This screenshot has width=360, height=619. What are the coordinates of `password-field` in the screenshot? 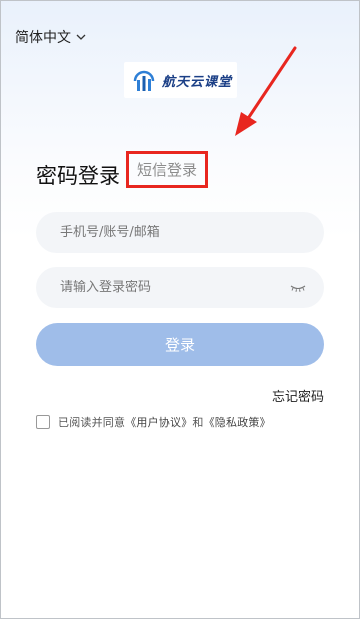 It's located at (180, 287).